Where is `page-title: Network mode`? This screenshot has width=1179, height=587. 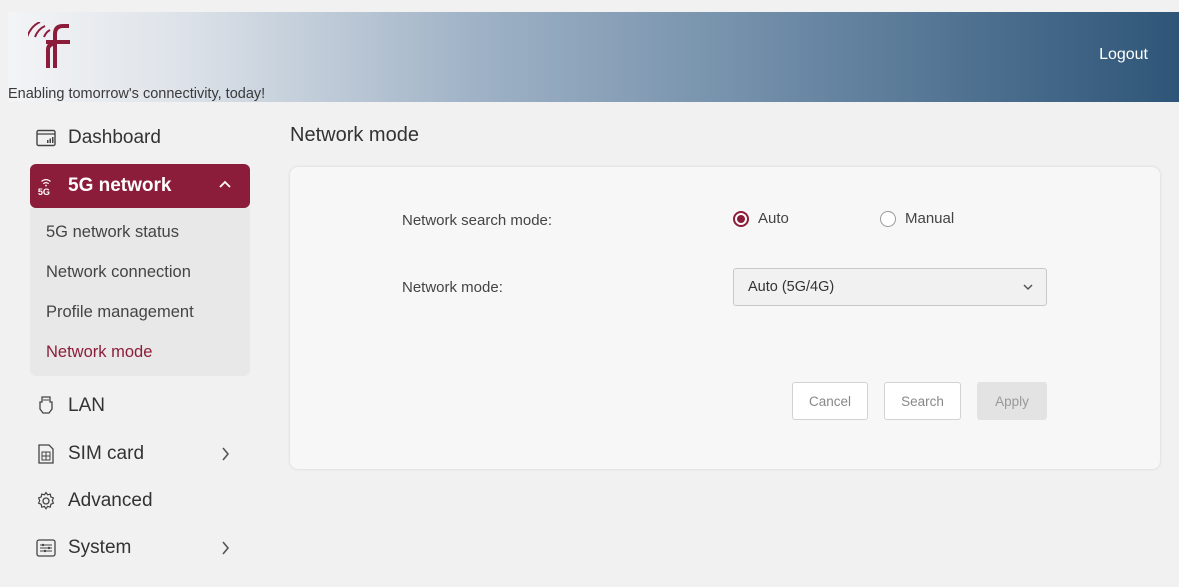
page-title: Network mode is located at coordinates (354, 135).